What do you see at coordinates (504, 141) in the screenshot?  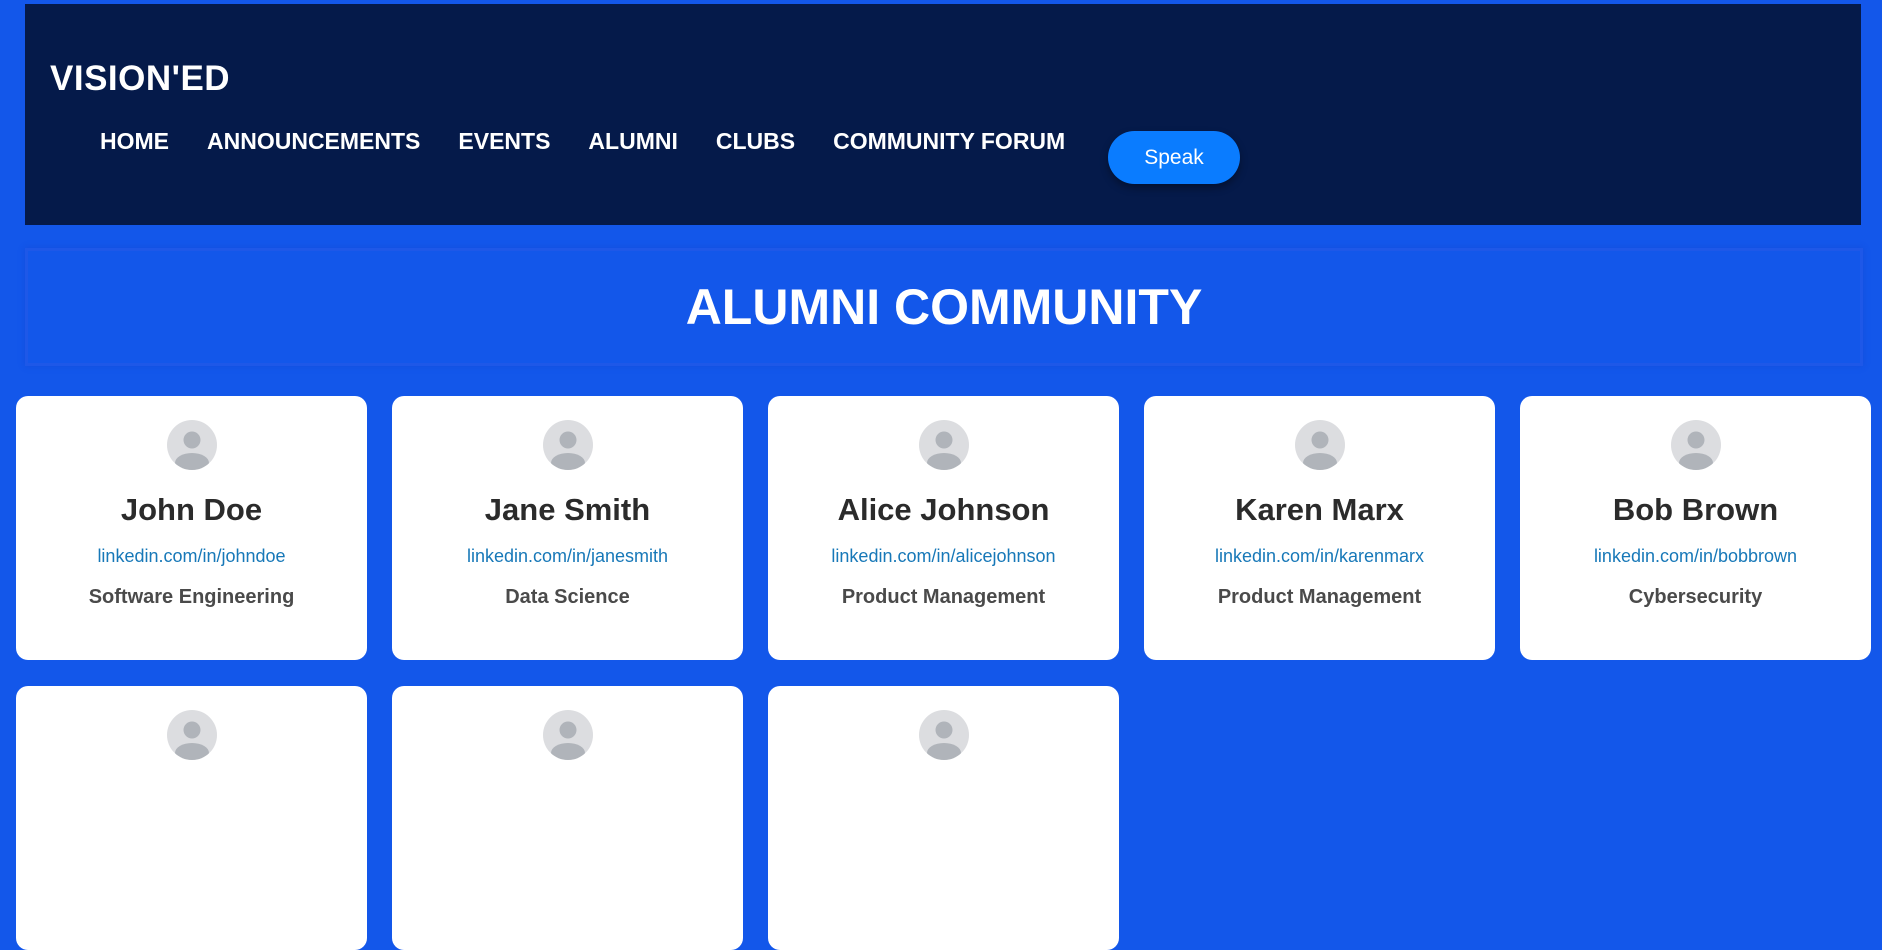 I see `nav-events: EVENTS` at bounding box center [504, 141].